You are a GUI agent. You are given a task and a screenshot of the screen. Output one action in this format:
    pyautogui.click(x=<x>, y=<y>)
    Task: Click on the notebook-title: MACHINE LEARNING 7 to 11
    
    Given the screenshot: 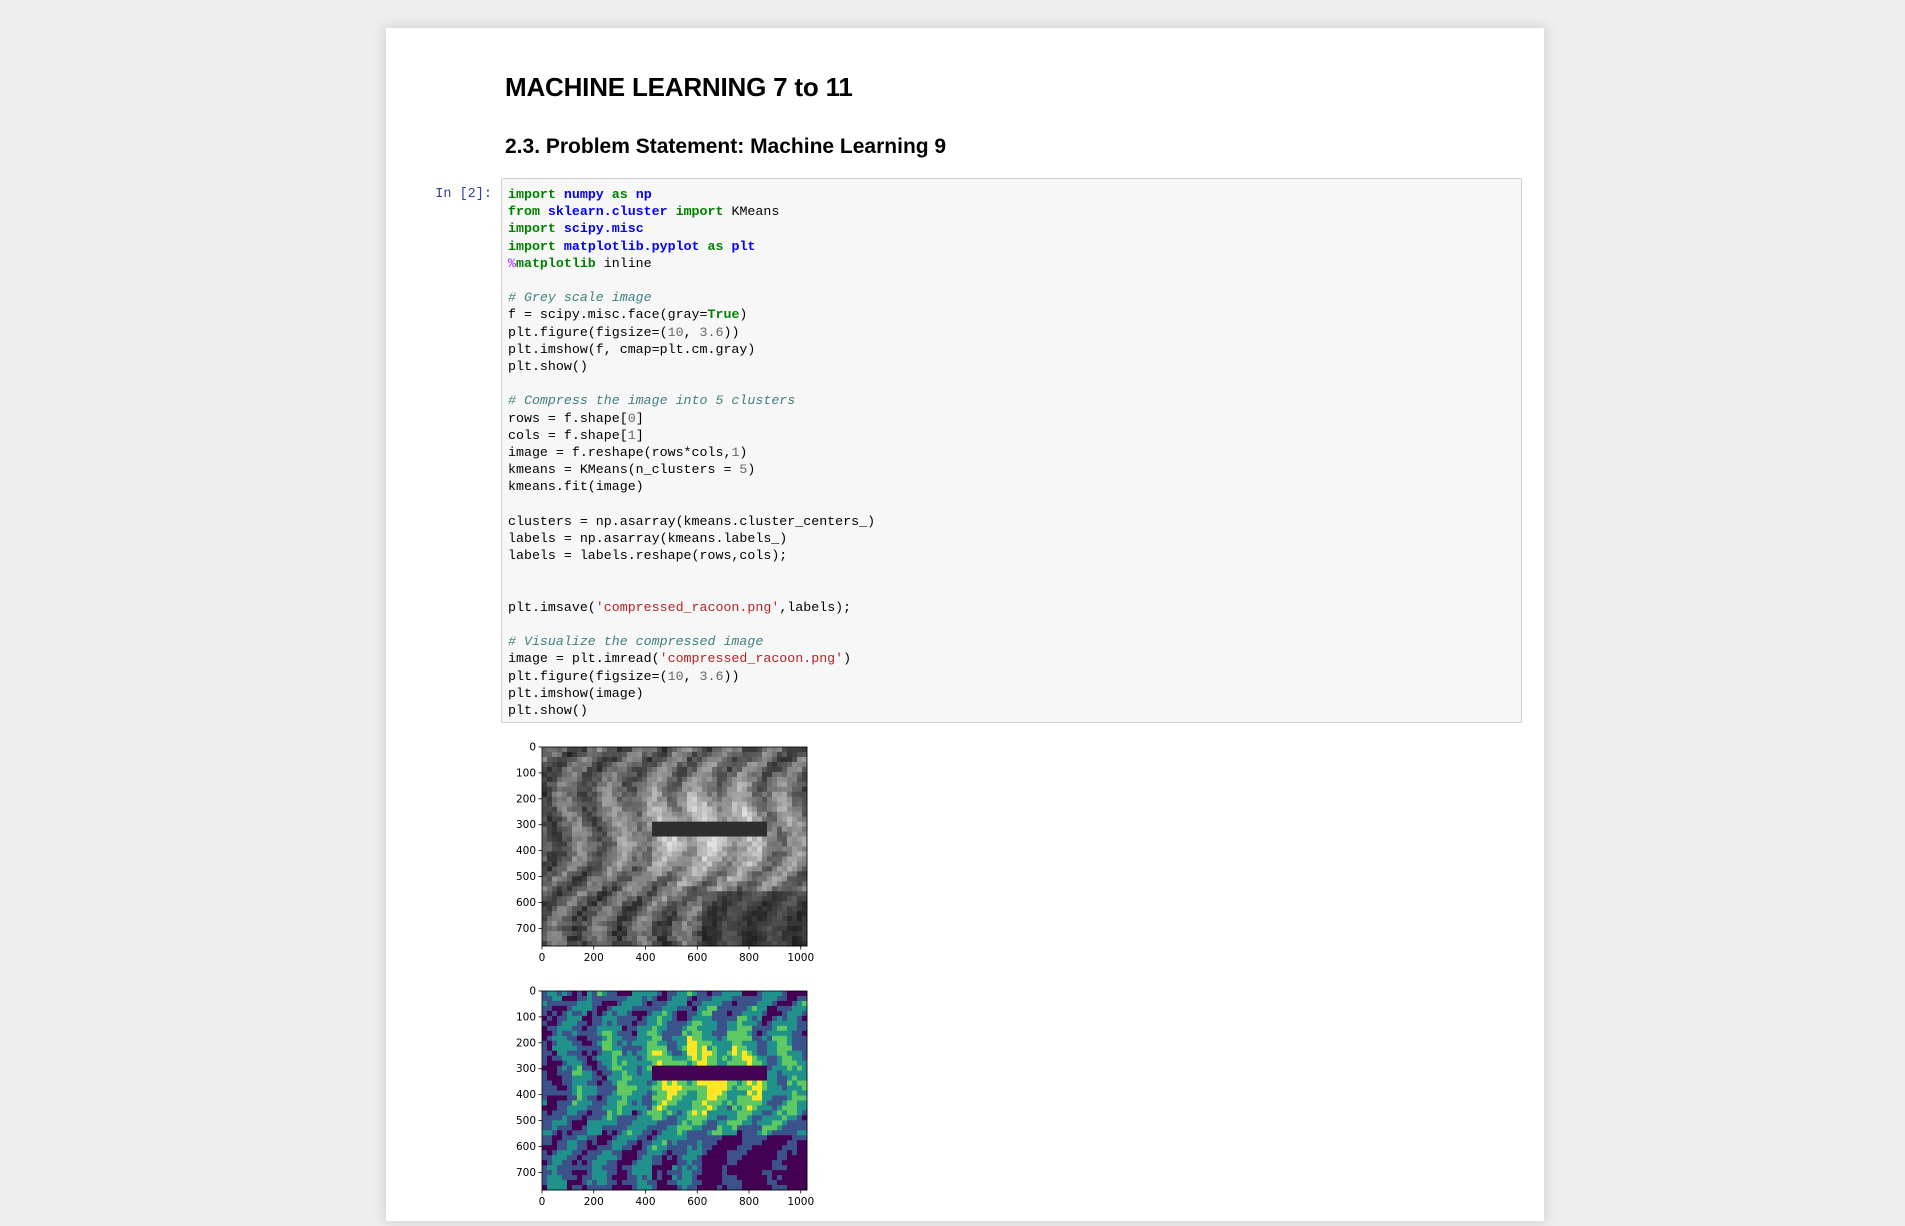 What is the action you would take?
    pyautogui.click(x=679, y=87)
    